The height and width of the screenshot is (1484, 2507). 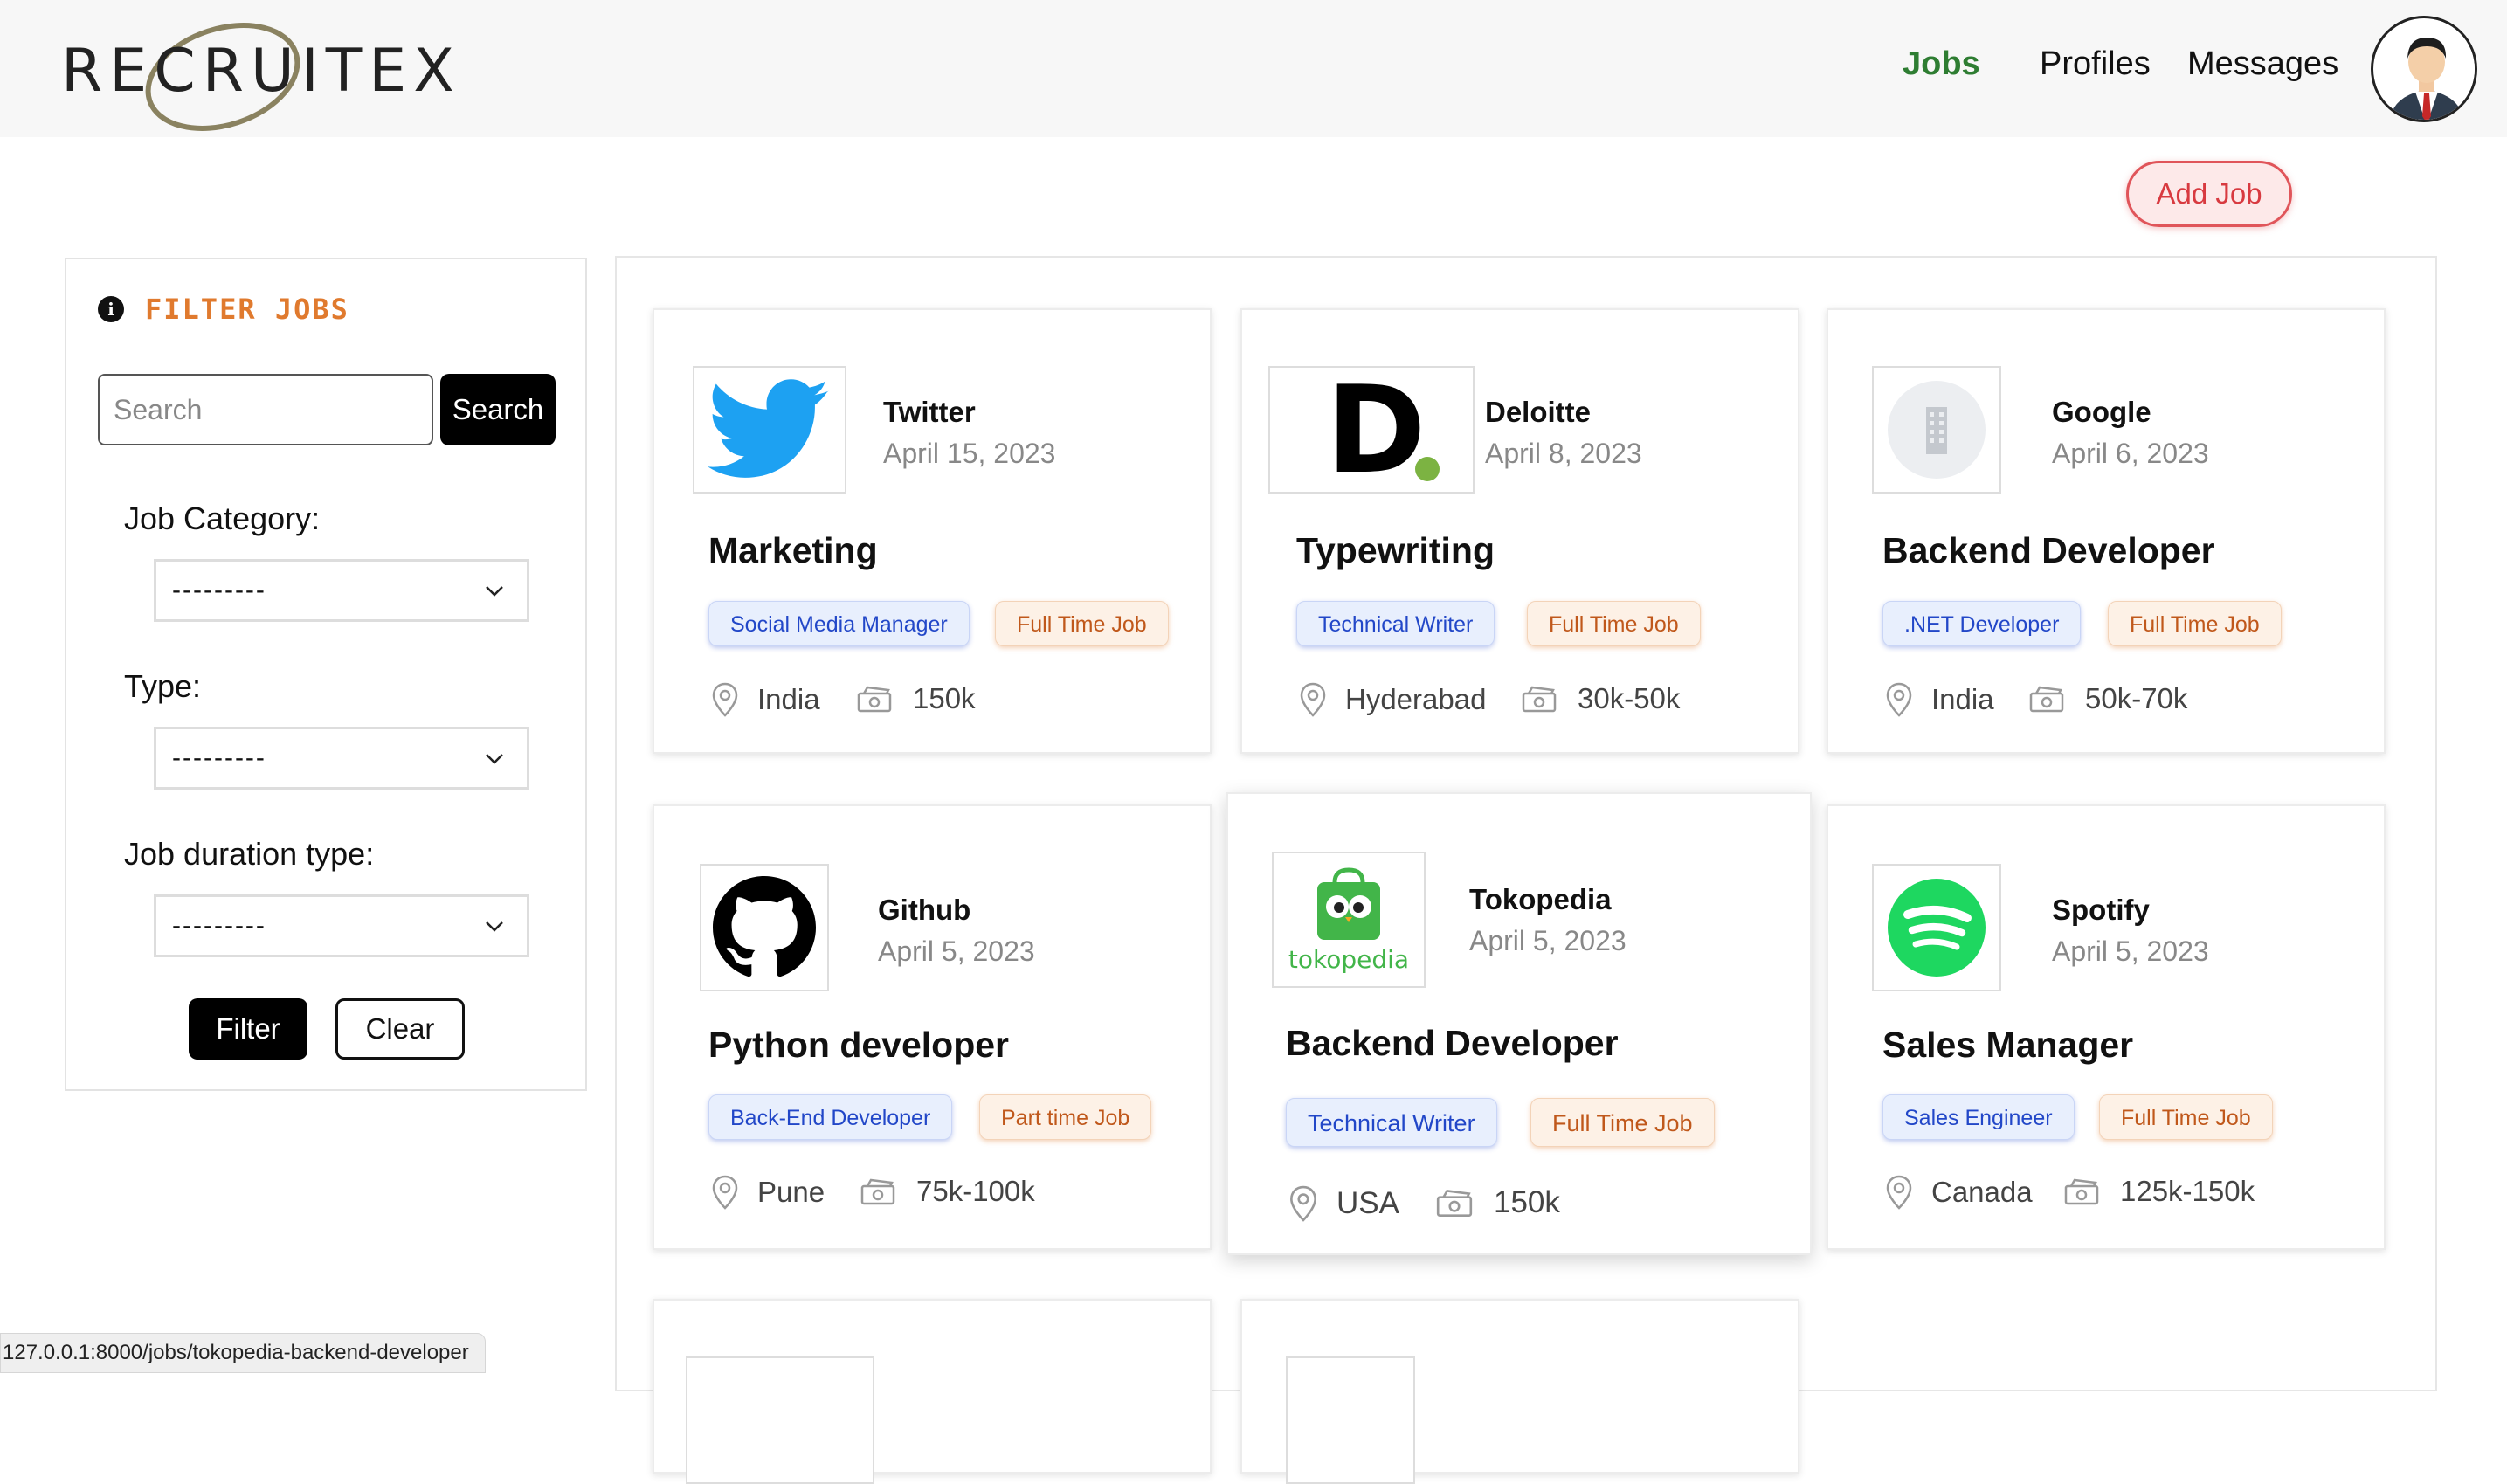 What do you see at coordinates (222, 518) in the screenshot?
I see `job-category-label: Job Category:` at bounding box center [222, 518].